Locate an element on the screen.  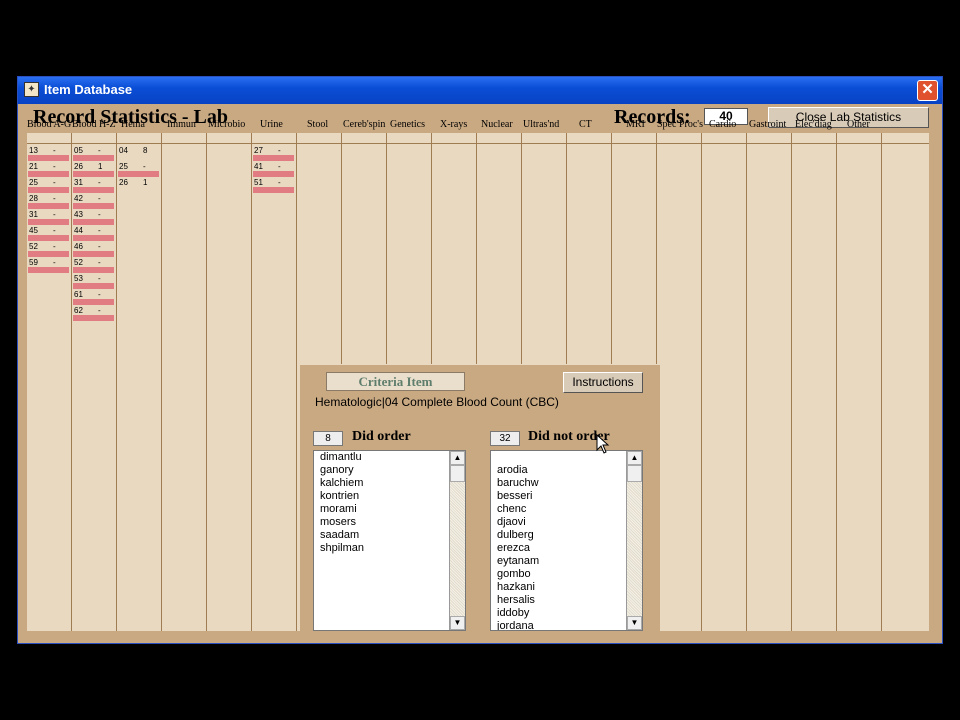
column-header: Urine is located at coordinates (271, 124).